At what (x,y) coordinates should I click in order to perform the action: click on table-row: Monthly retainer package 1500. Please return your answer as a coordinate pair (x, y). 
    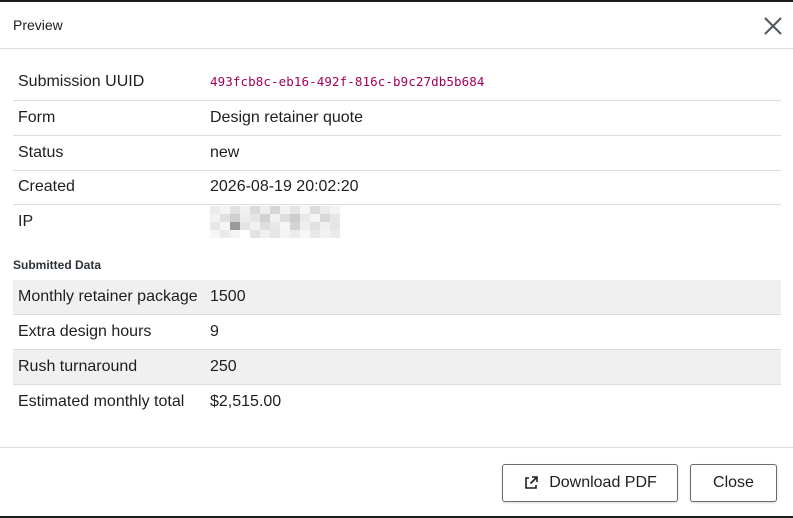
    Looking at the image, I should click on (397, 297).